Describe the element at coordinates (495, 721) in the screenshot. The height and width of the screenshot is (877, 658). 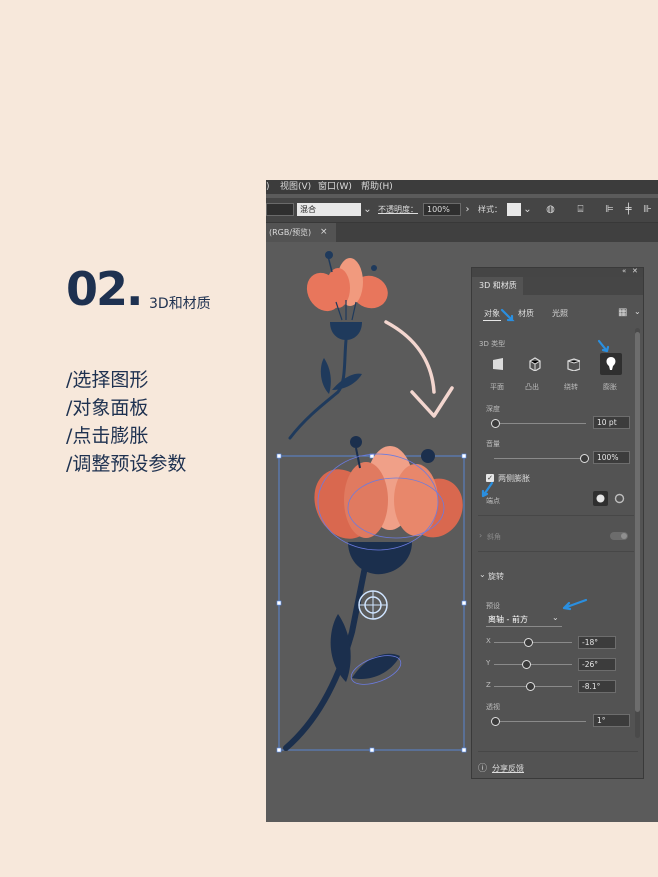
I see `perspective-slider-knob` at that location.